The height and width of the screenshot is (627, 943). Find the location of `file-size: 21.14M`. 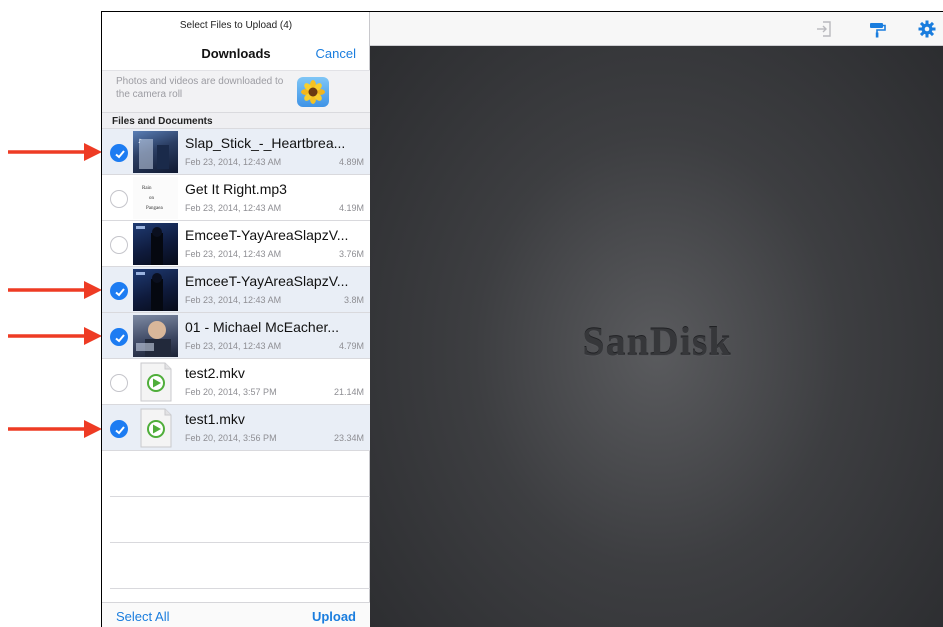

file-size: 21.14M is located at coordinates (348, 392).